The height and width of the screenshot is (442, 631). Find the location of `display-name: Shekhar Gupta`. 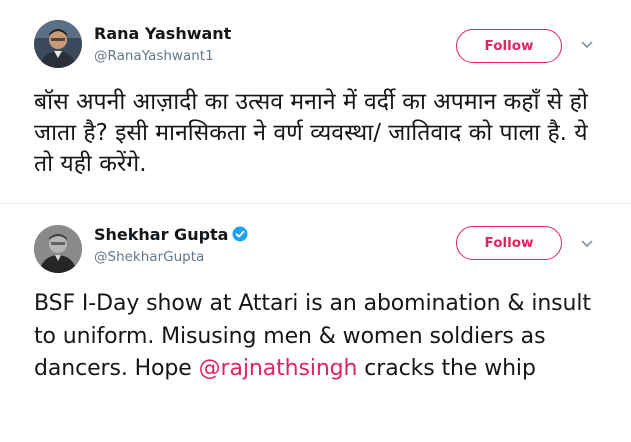

display-name: Shekhar Gupta is located at coordinates (171, 234).